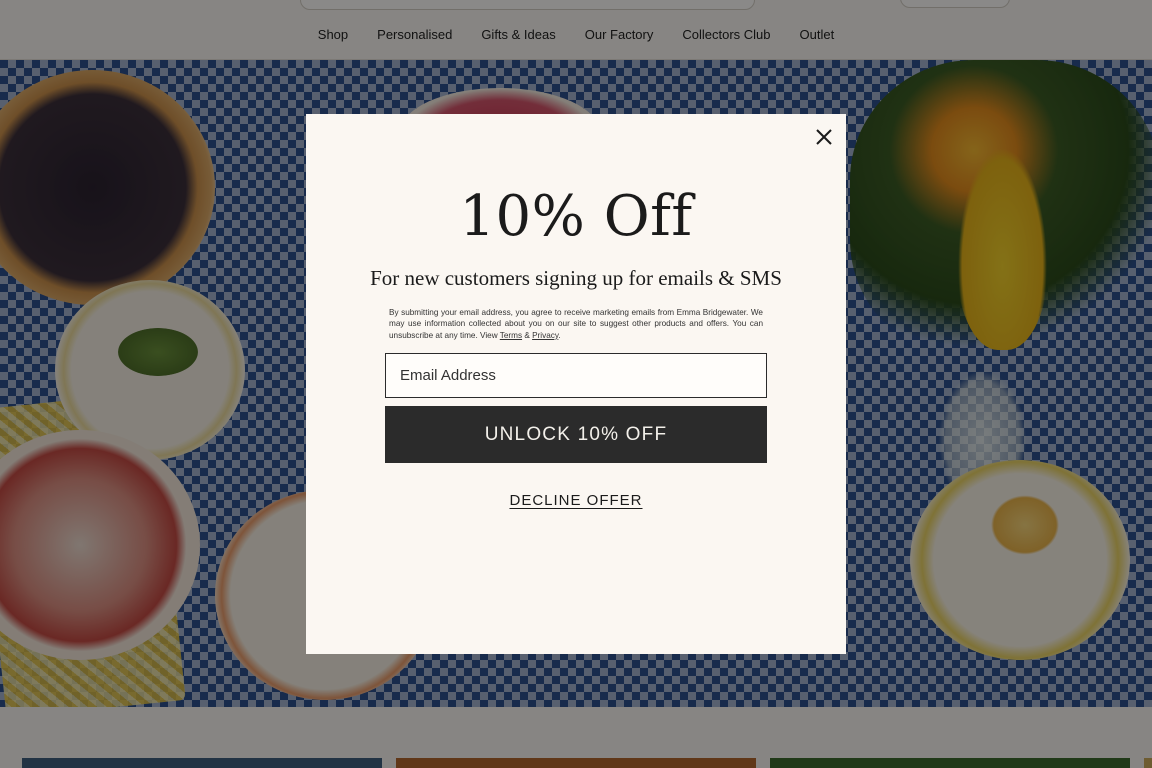  I want to click on close-icon, so click(824, 137).